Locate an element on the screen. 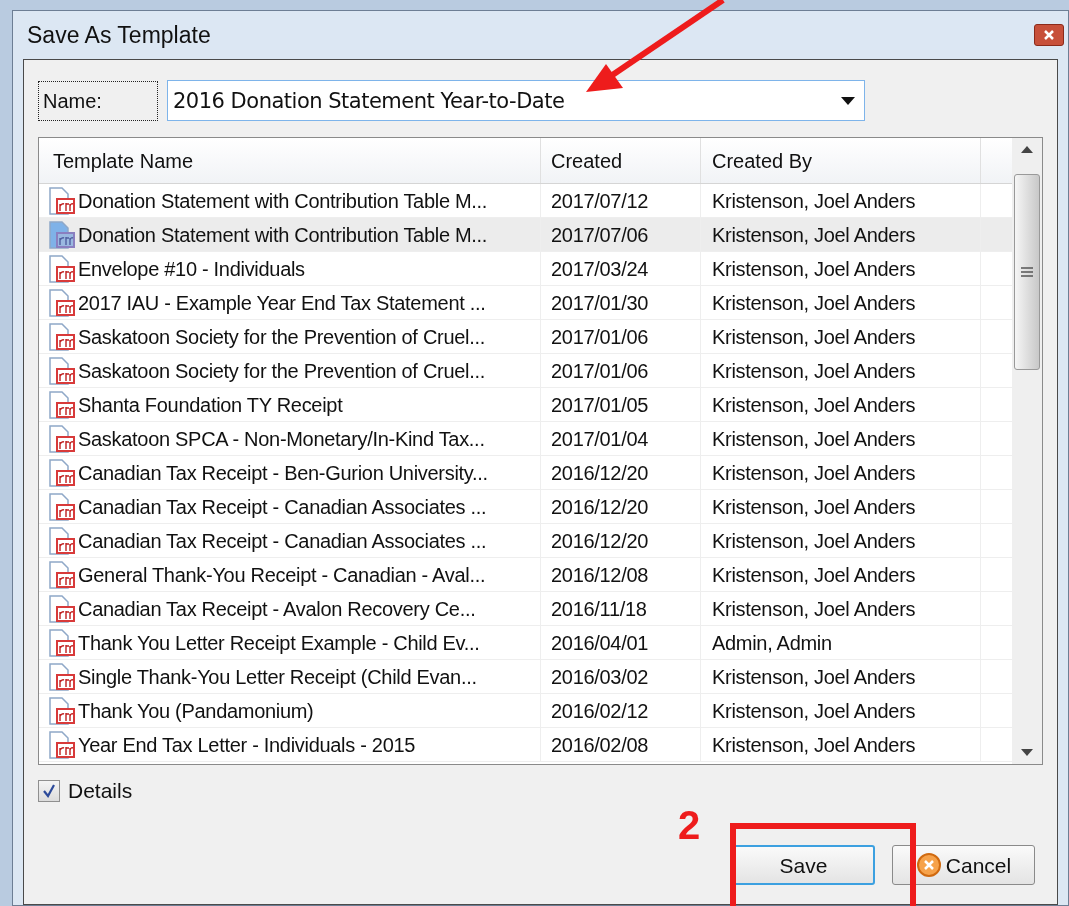 This screenshot has width=1069, height=906. created-by: Admin, Admin is located at coordinates (772, 643).